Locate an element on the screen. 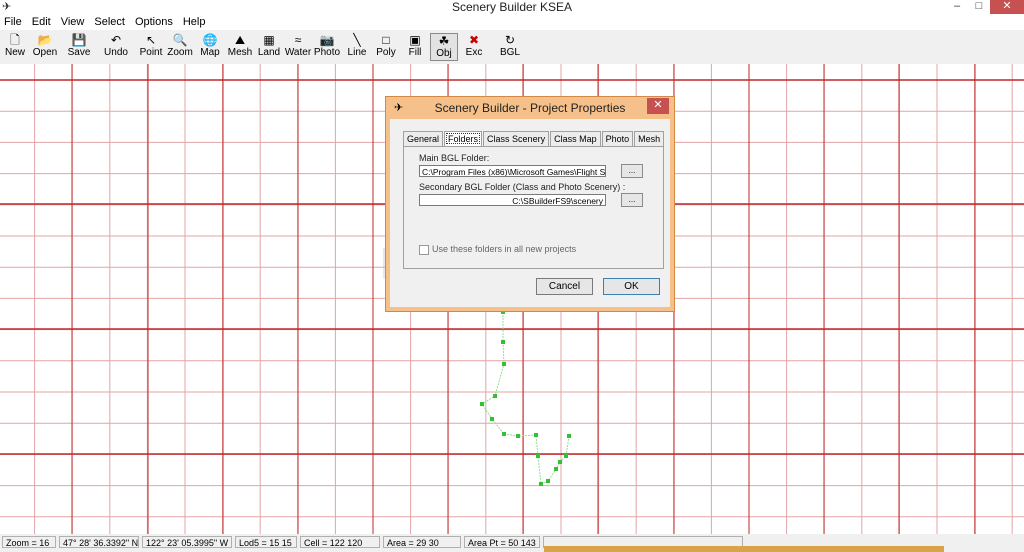 This screenshot has height=552, width=1024. photo-button: 📷 Photo is located at coordinates (327, 47).